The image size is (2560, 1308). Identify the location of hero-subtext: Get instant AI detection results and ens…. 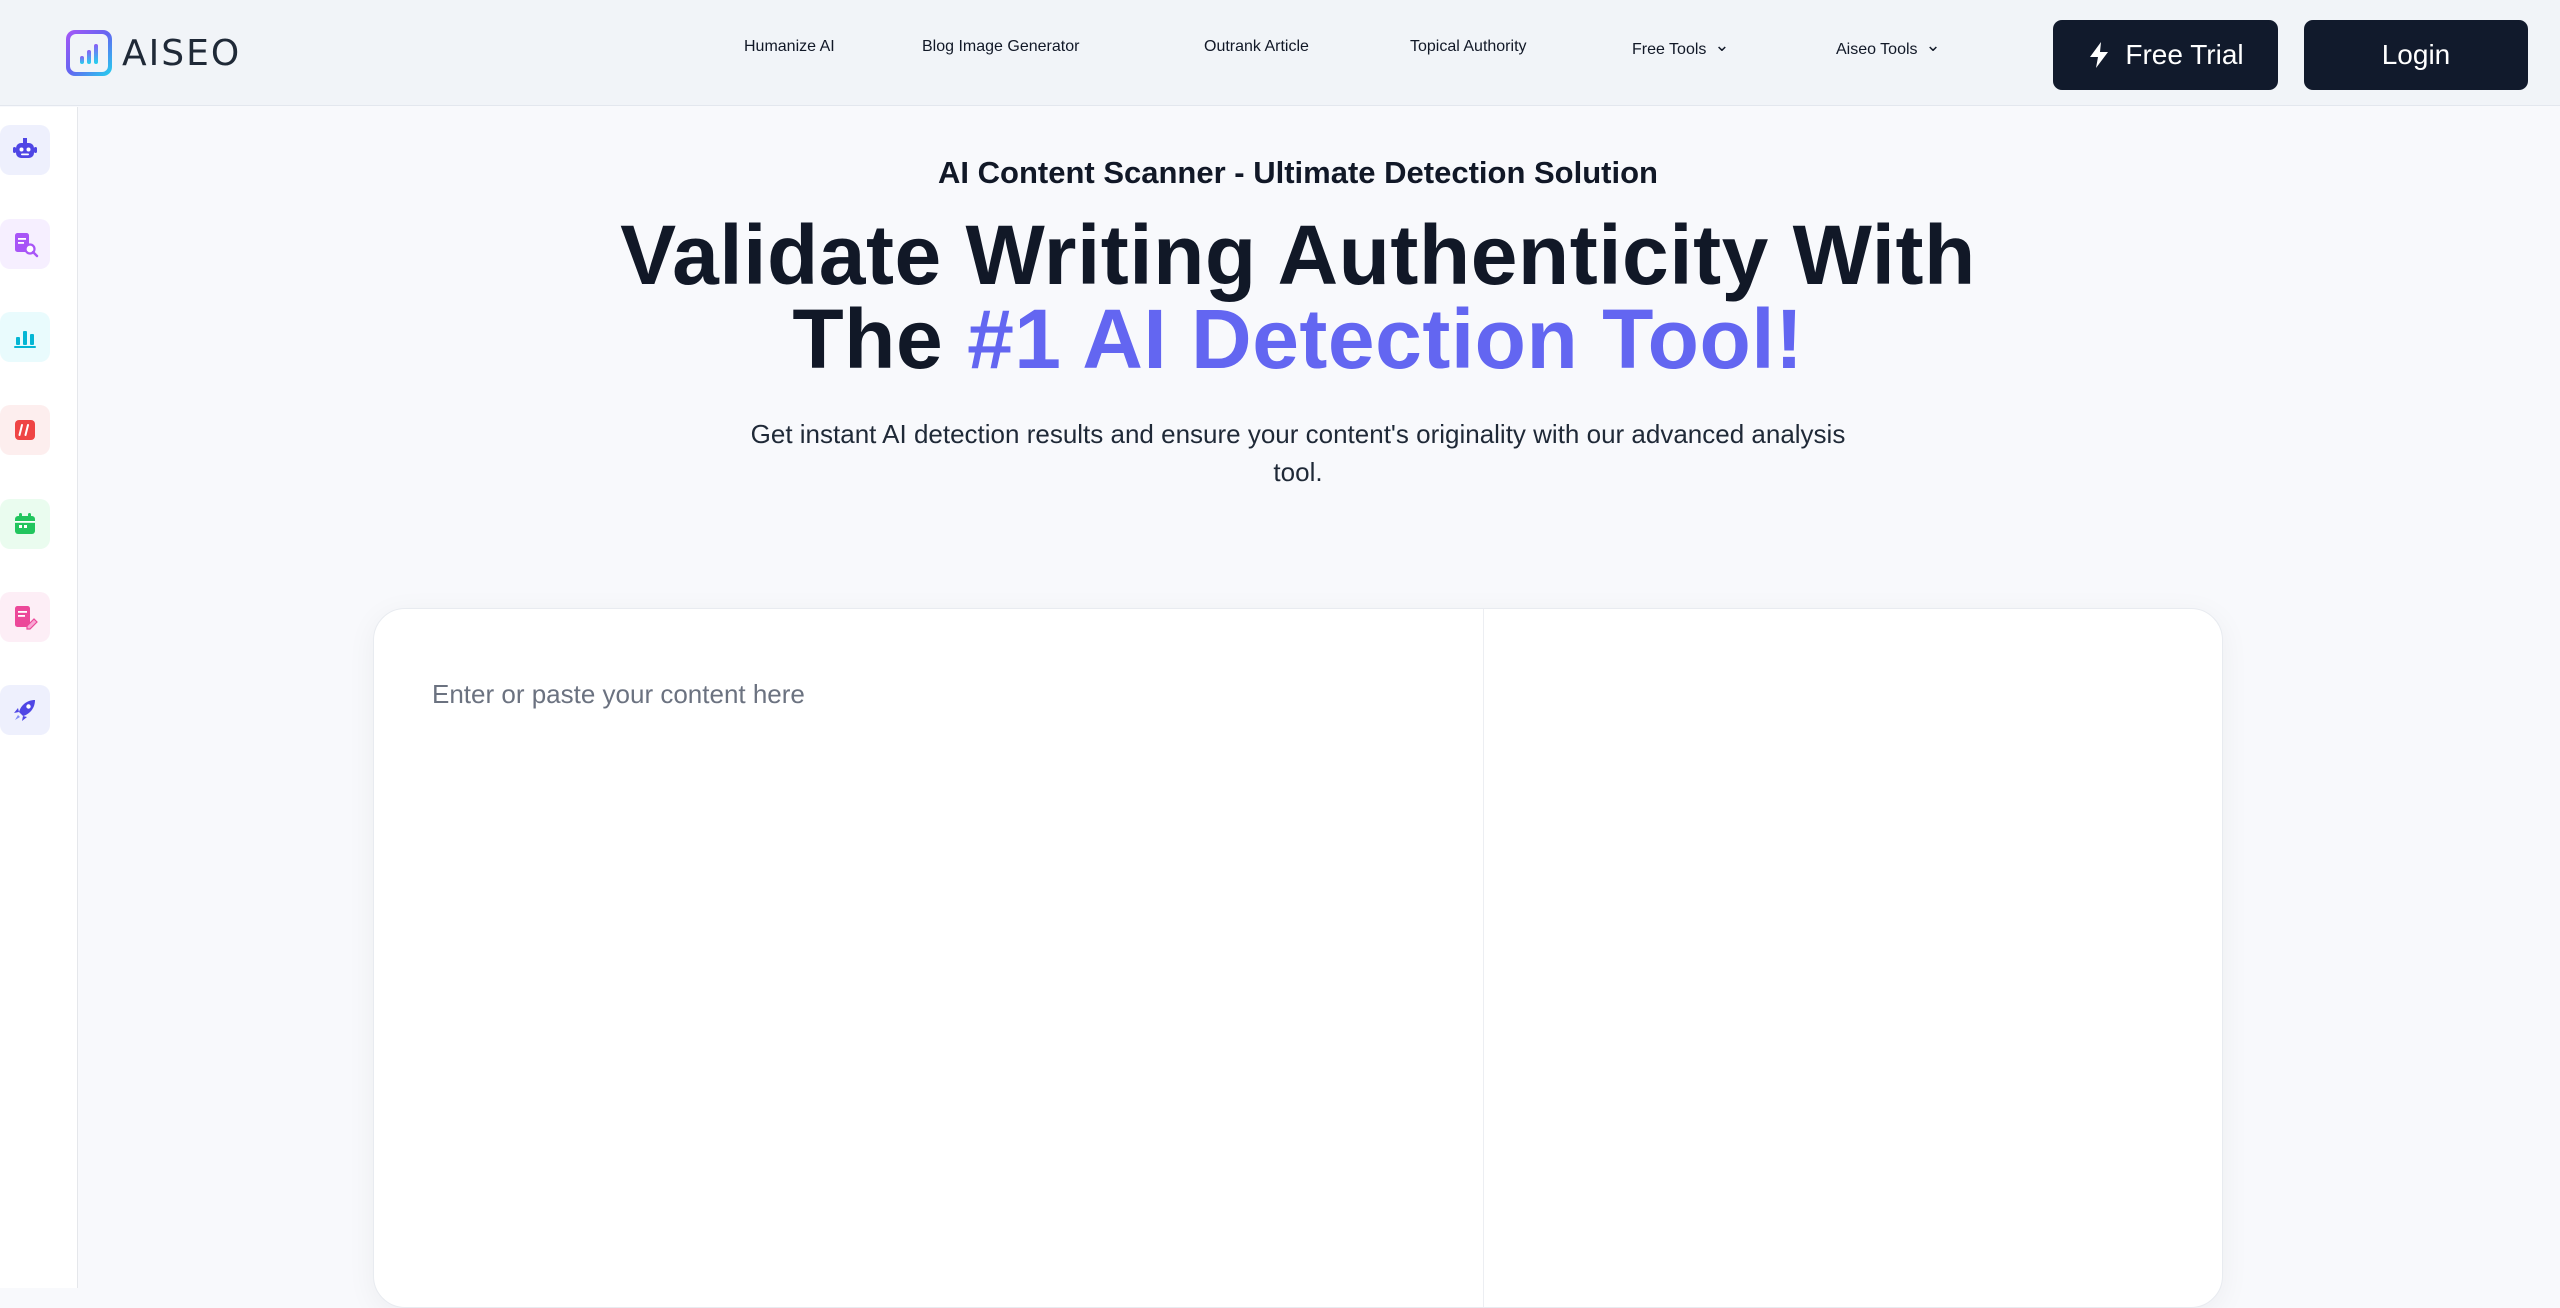
(1298, 453).